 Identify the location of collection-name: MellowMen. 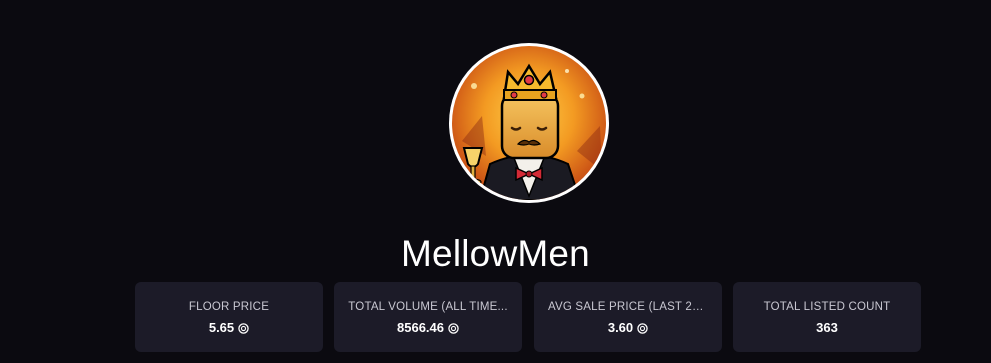
(495, 253).